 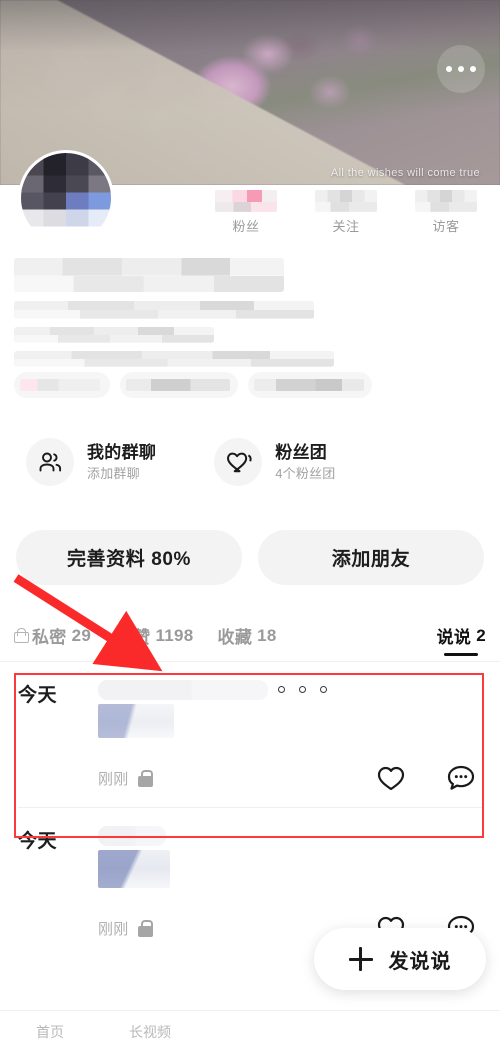 What do you see at coordinates (405, 173) in the screenshot?
I see `cover-caption-text: All the wishes will come true` at bounding box center [405, 173].